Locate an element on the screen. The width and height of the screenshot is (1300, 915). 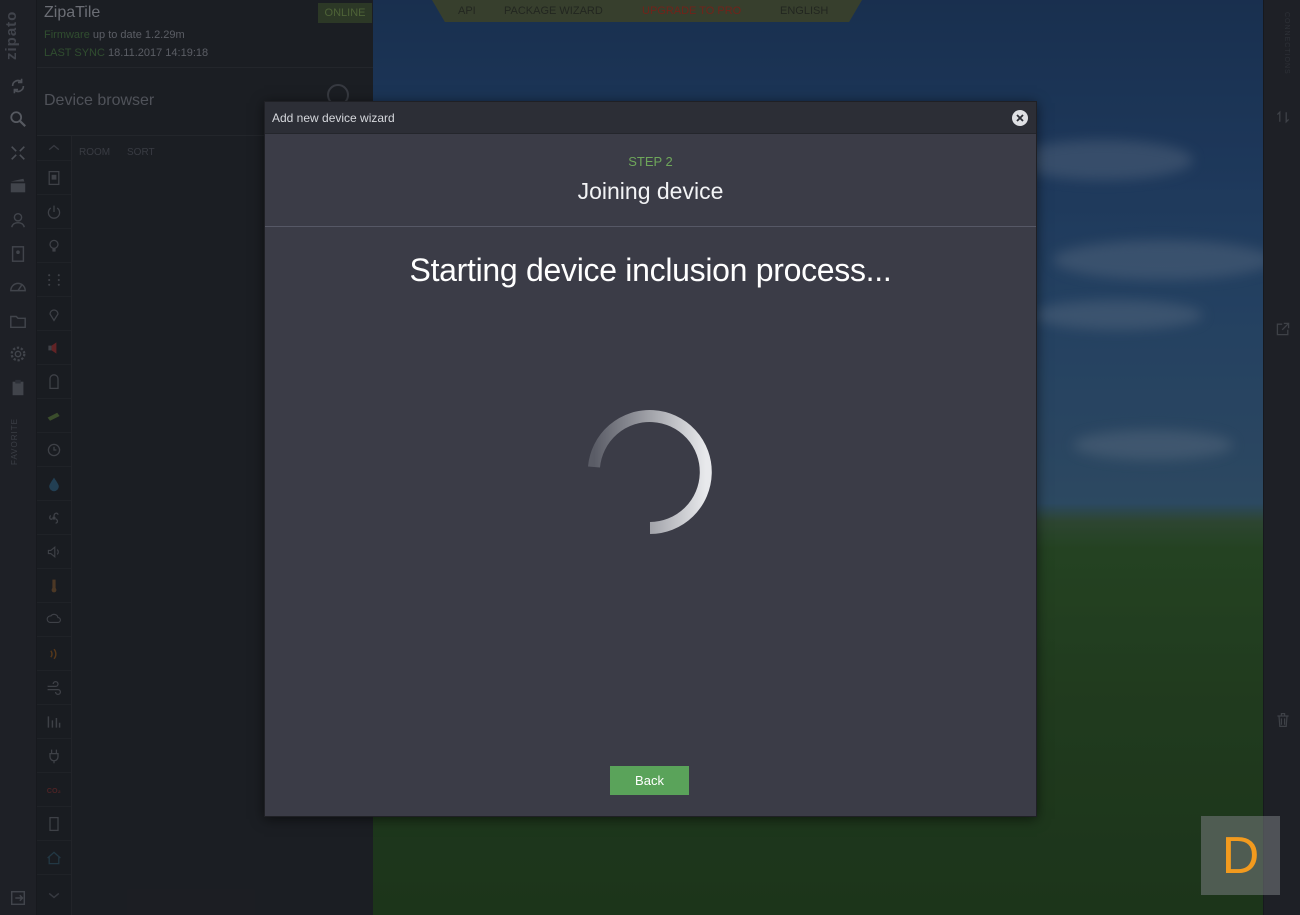
back-button: Back is located at coordinates (649, 780).